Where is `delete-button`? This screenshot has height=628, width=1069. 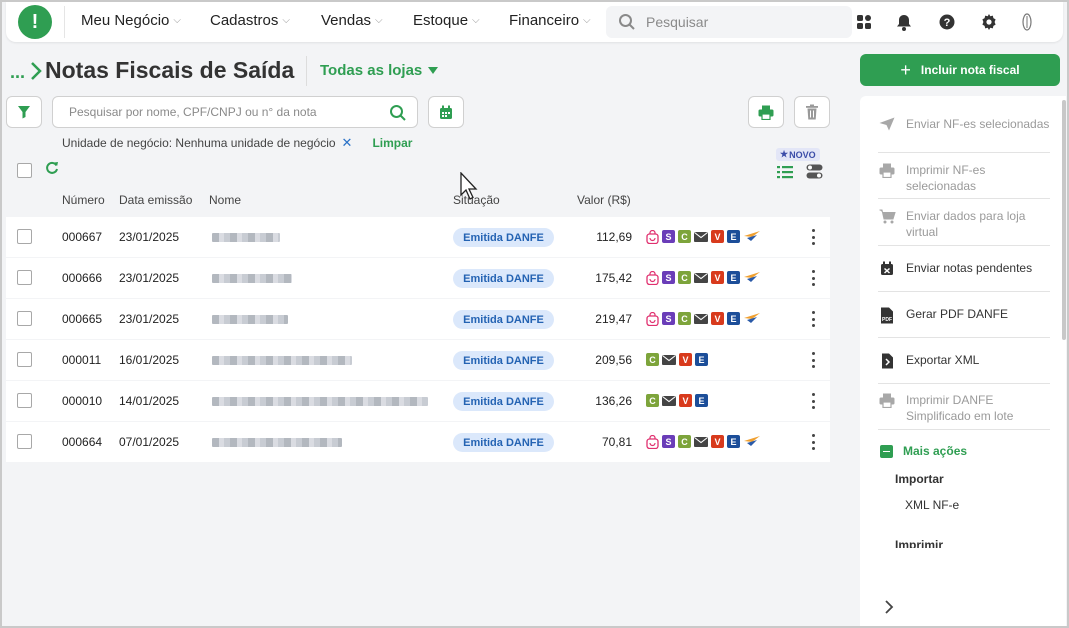
delete-button is located at coordinates (812, 112).